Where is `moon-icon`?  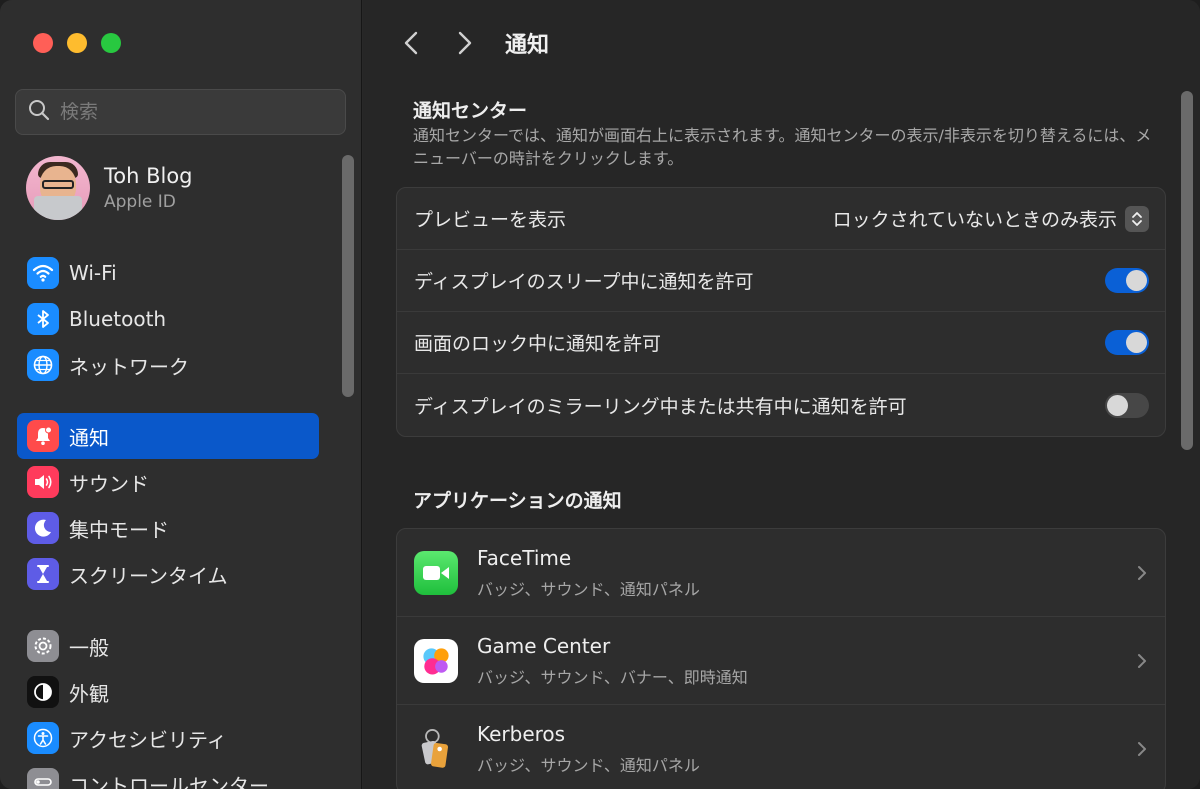
moon-icon is located at coordinates (43, 528).